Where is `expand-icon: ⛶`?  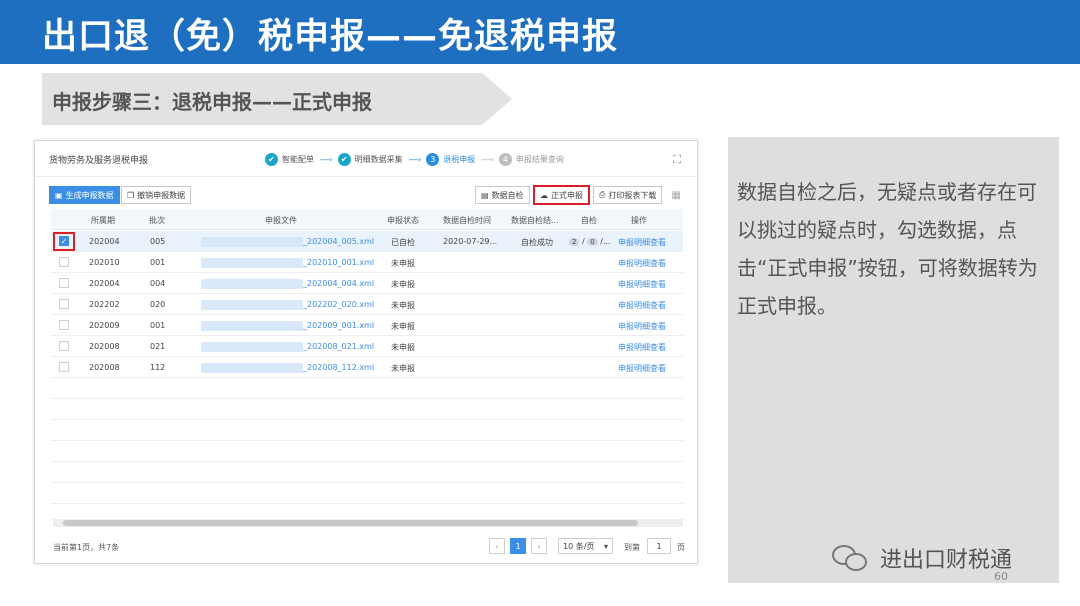 expand-icon: ⛶ is located at coordinates (677, 160).